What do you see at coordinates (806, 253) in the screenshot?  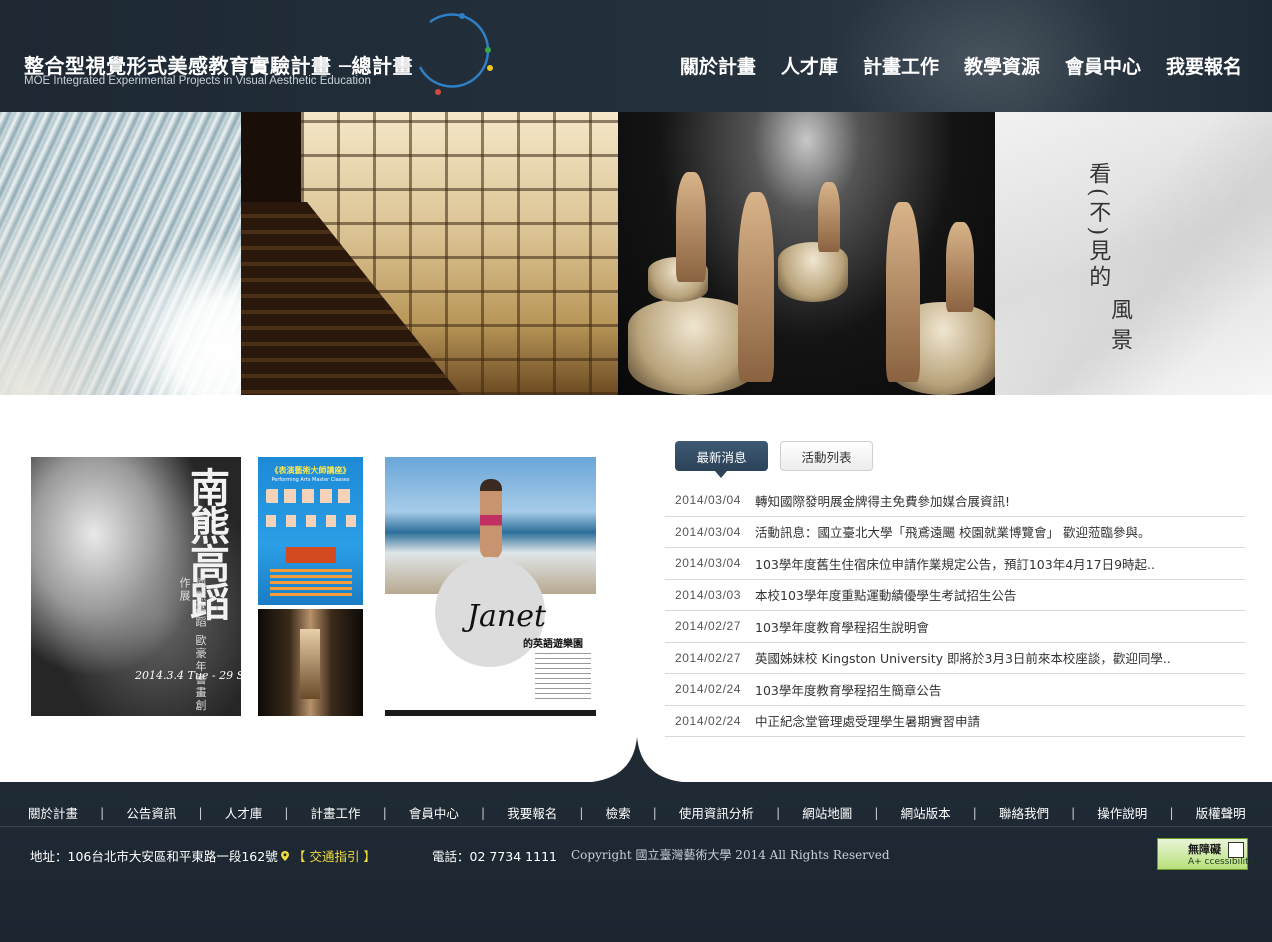 I see `banner-panel-drummers` at bounding box center [806, 253].